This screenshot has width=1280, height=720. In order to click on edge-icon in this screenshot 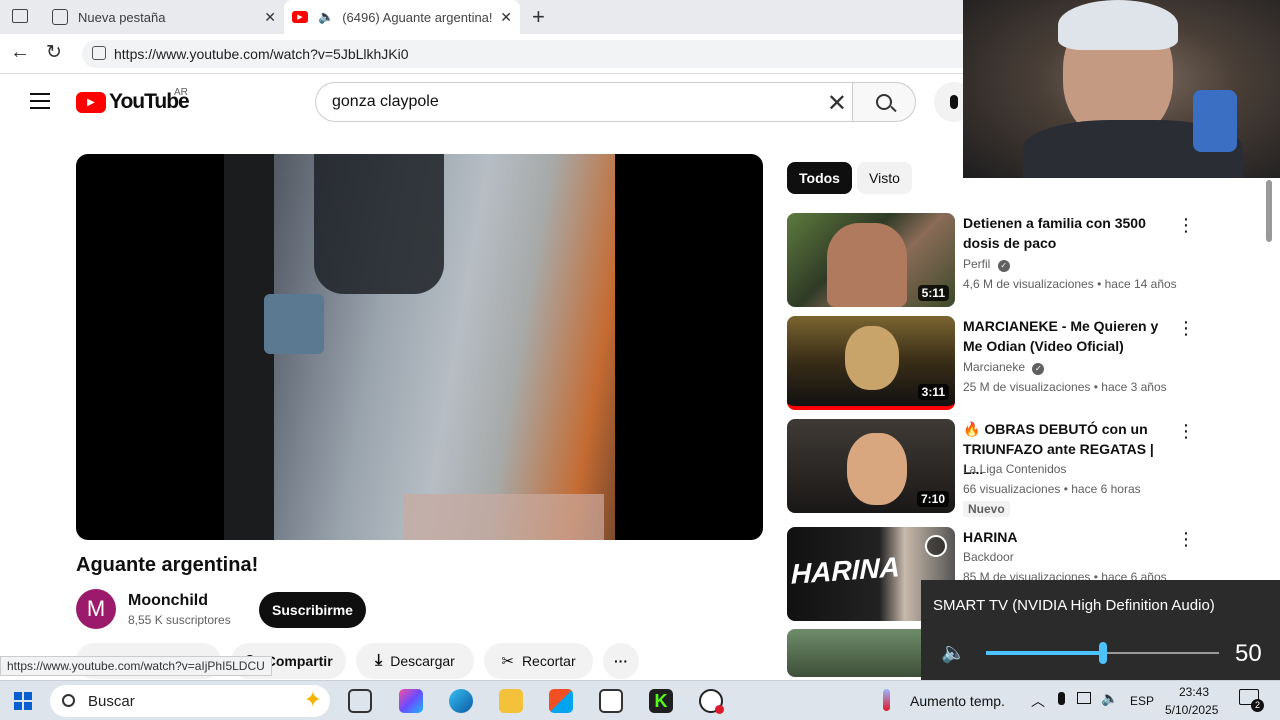, I will do `click(461, 701)`.